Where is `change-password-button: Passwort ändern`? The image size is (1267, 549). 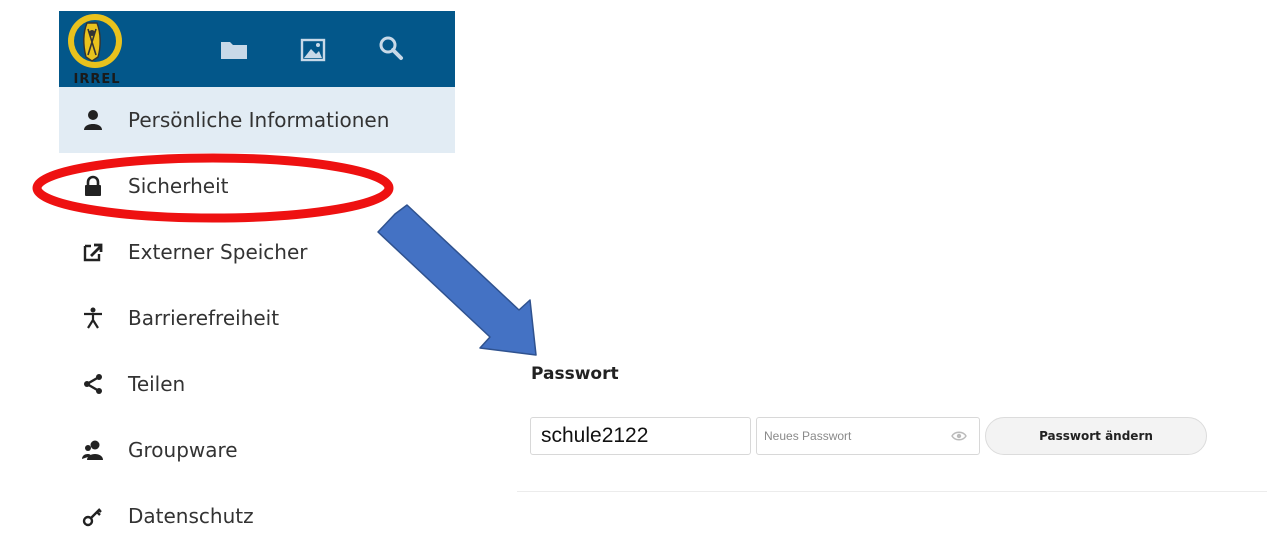
change-password-button: Passwort ändern is located at coordinates (1096, 436).